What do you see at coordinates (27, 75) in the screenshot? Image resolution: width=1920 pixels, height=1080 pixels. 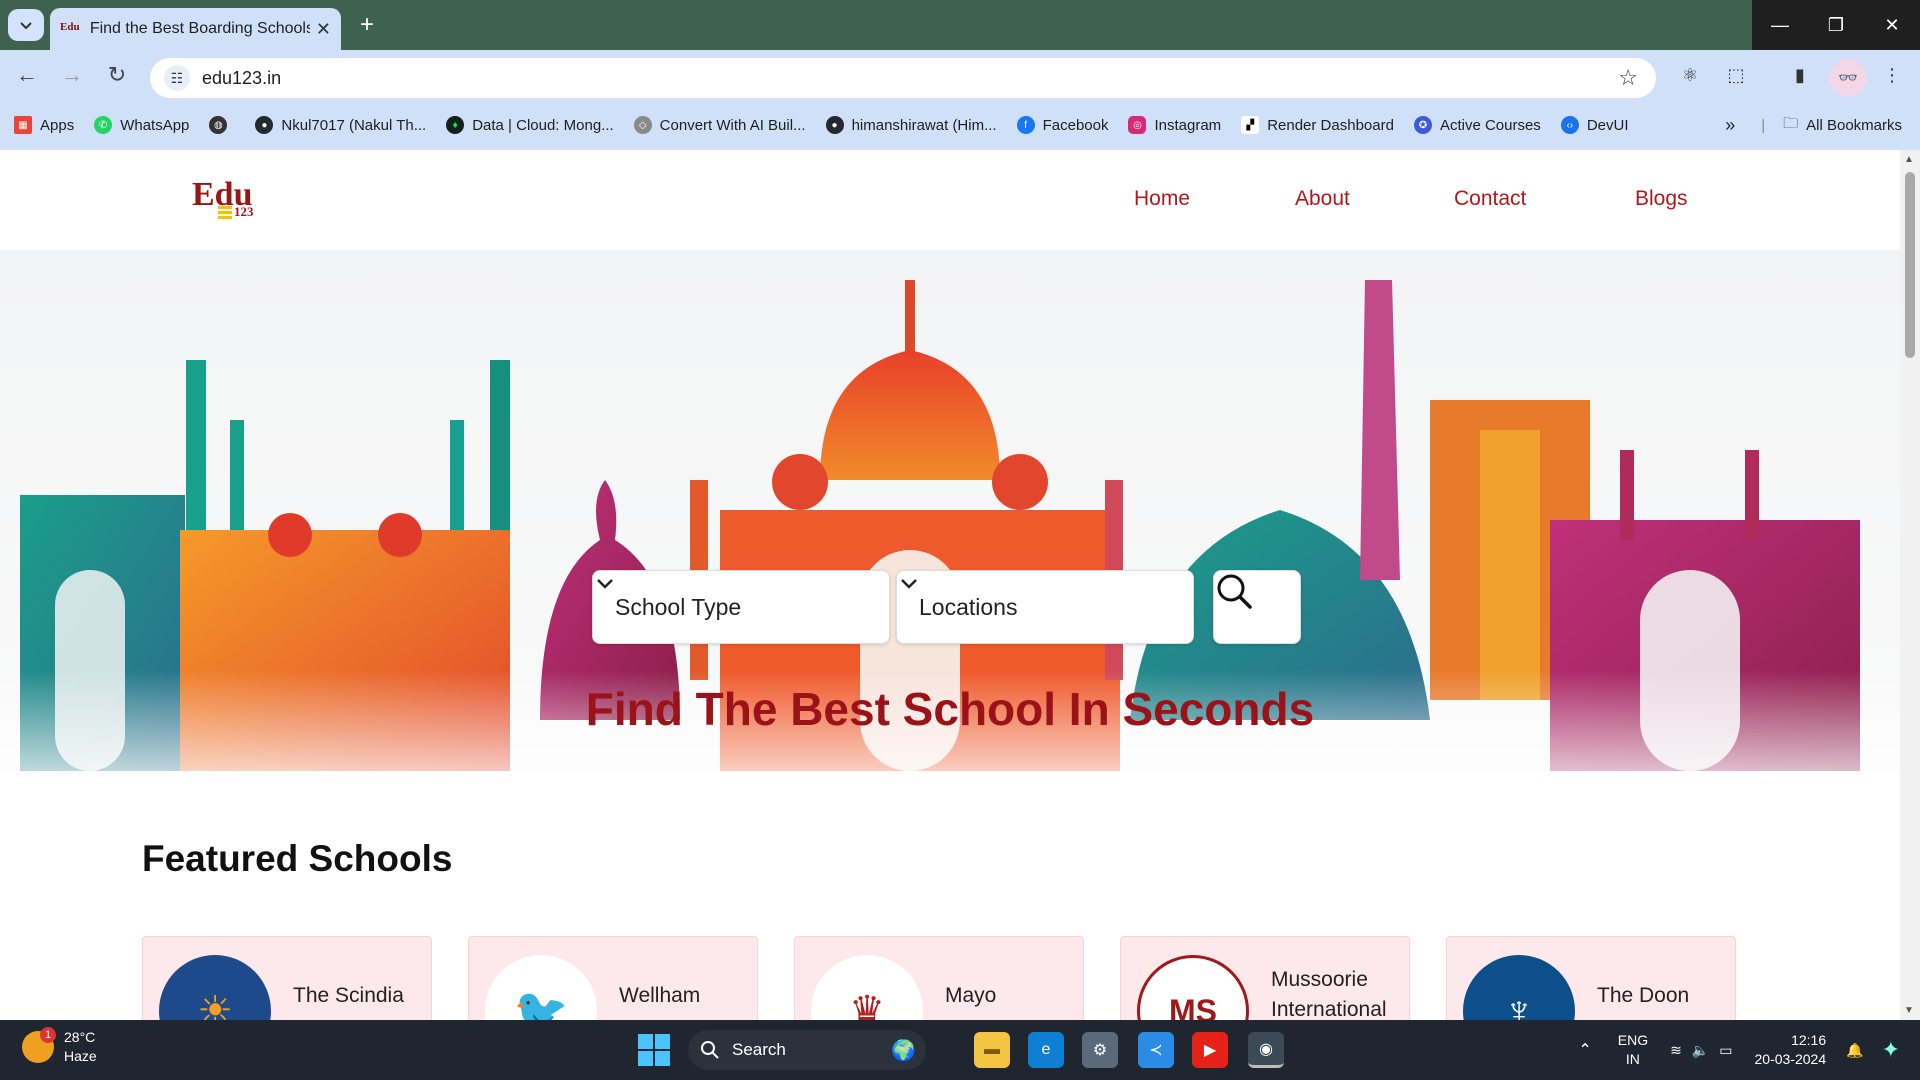 I see `back-icon: ←` at bounding box center [27, 75].